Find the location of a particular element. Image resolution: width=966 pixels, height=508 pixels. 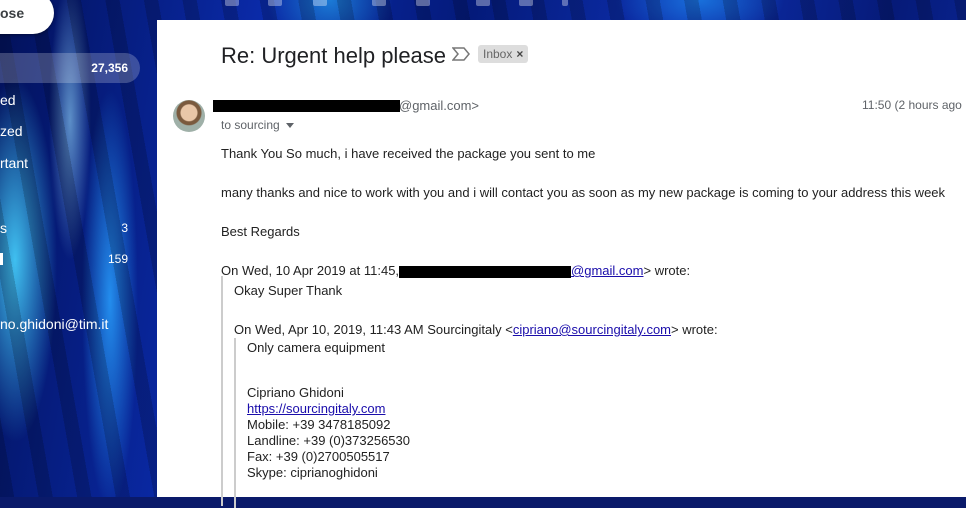

spam-icon is located at coordinates (275, 3).